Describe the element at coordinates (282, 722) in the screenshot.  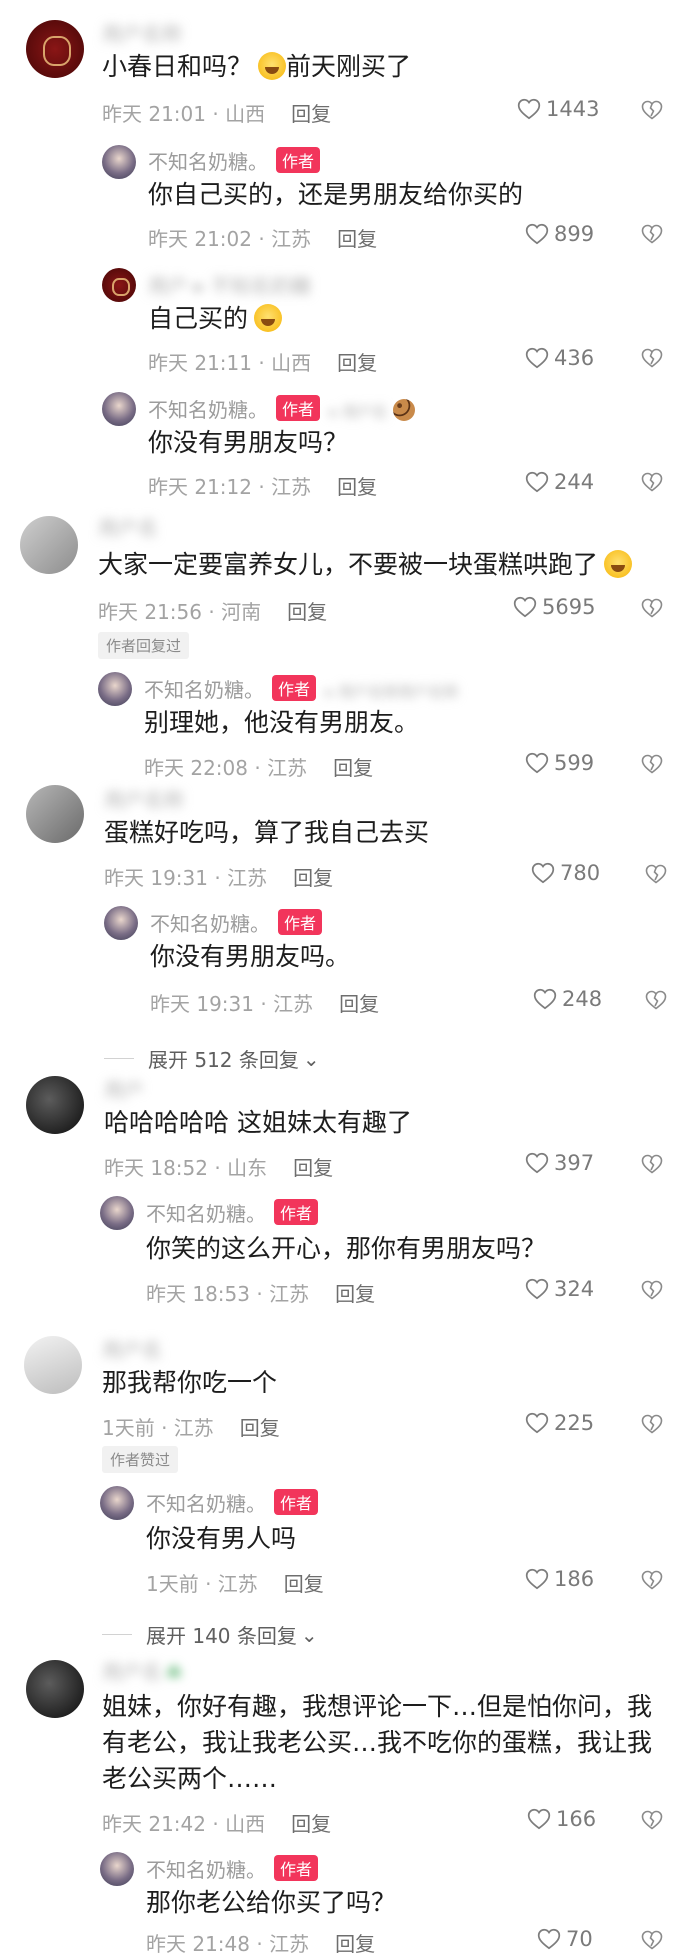
I see `reply-text: 别理她，他没有男朋友。` at that location.